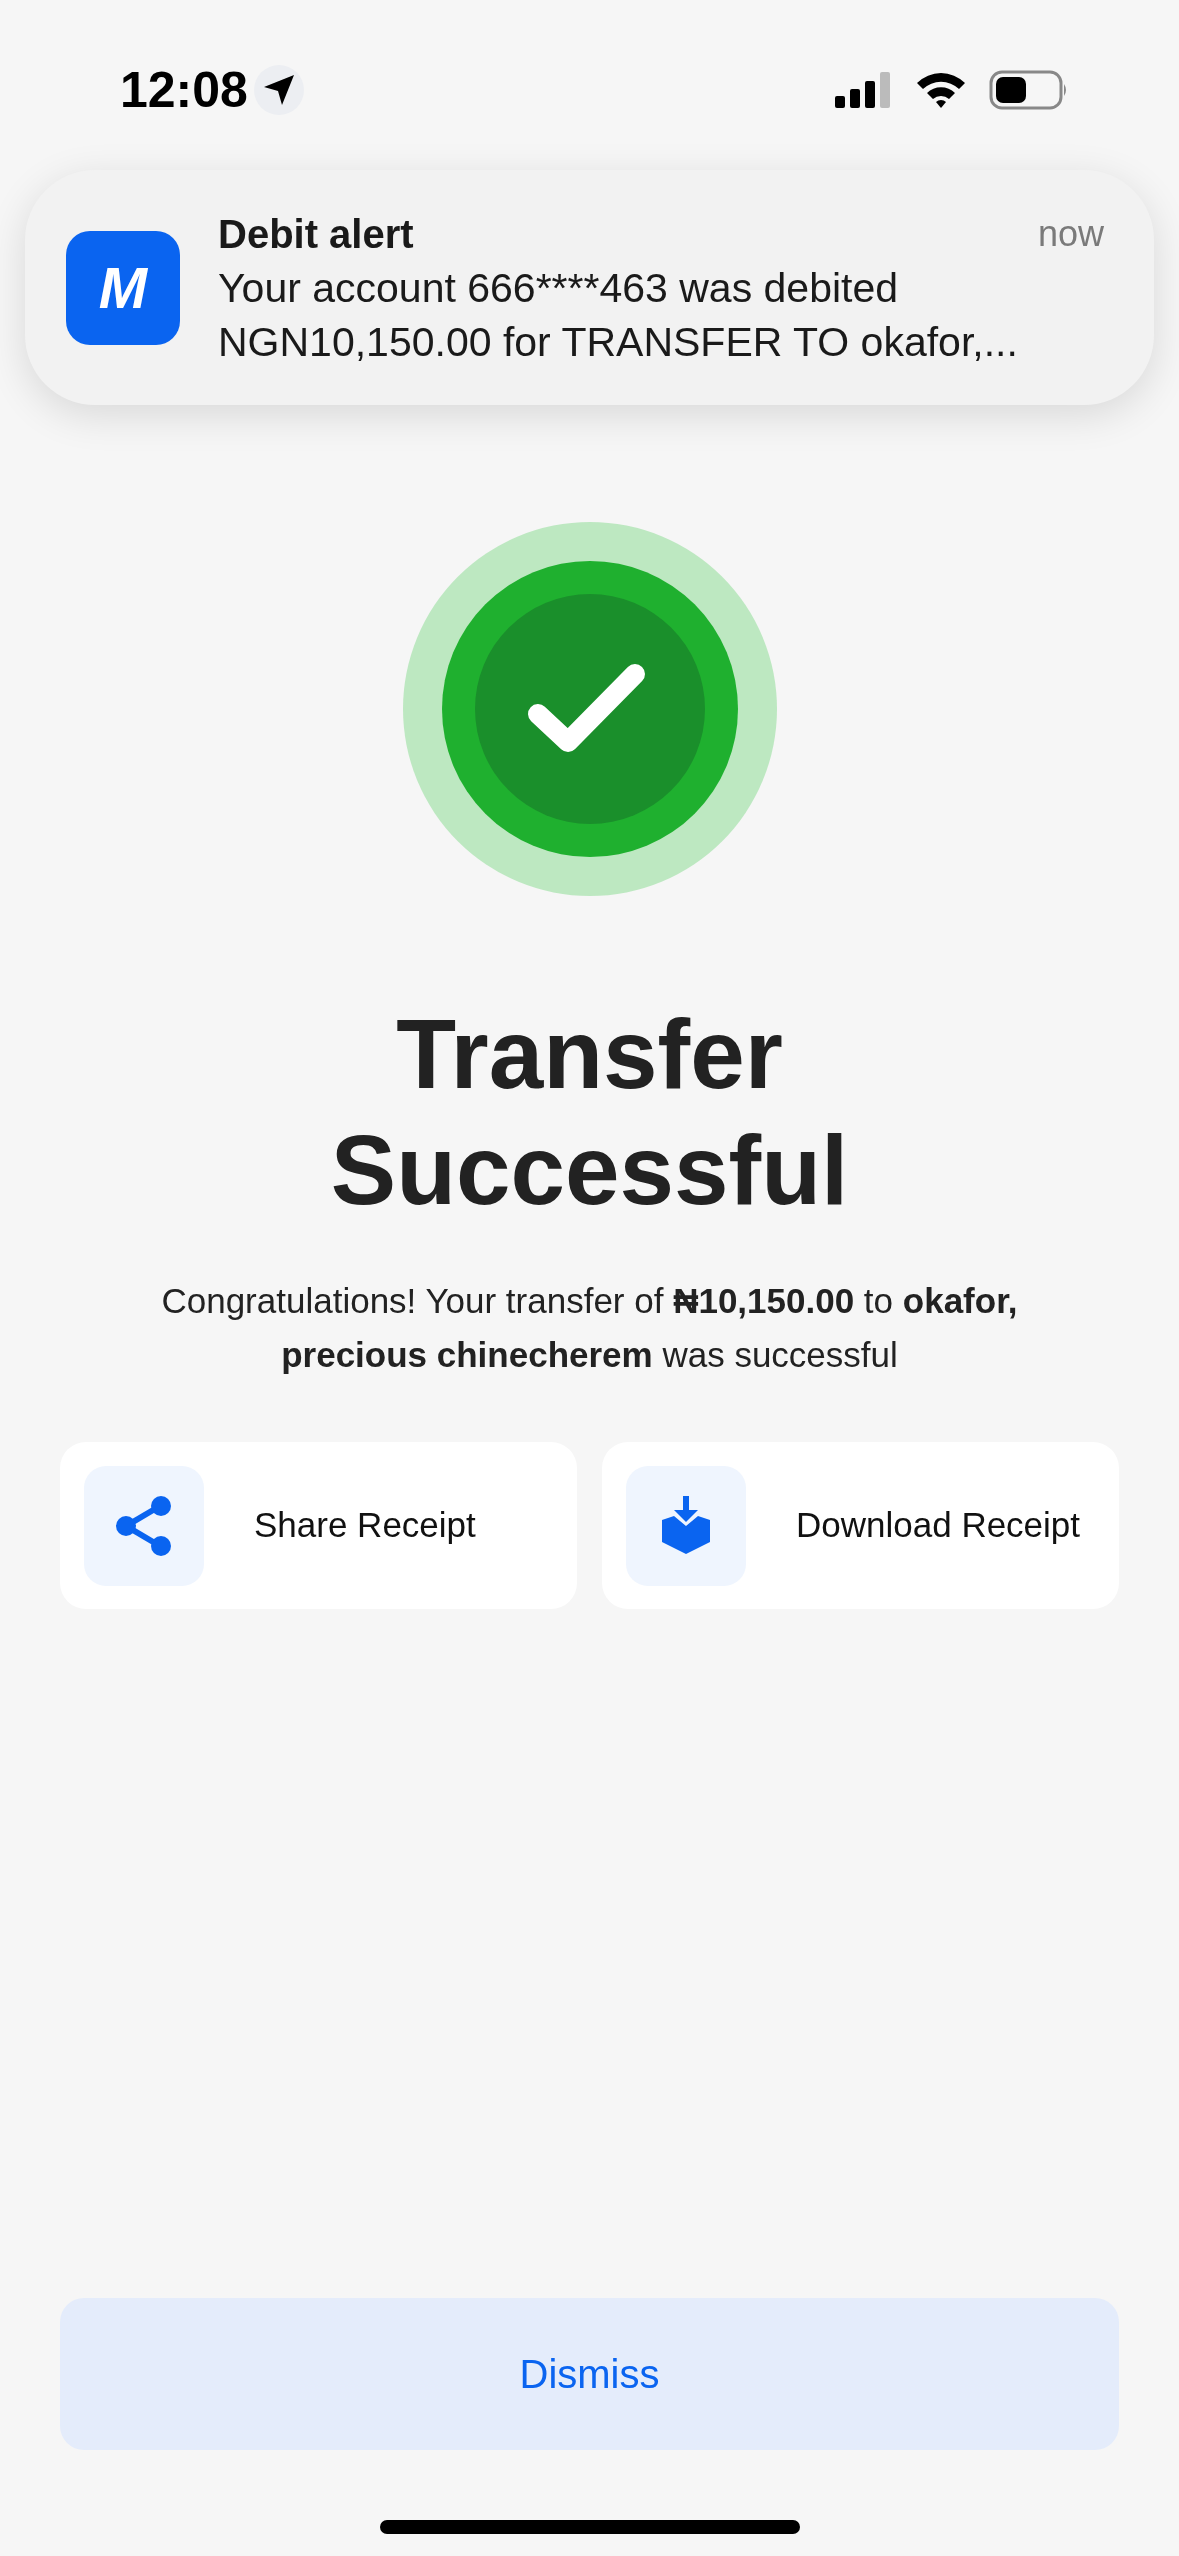  I want to click on status-time: 12:08, so click(184, 90).